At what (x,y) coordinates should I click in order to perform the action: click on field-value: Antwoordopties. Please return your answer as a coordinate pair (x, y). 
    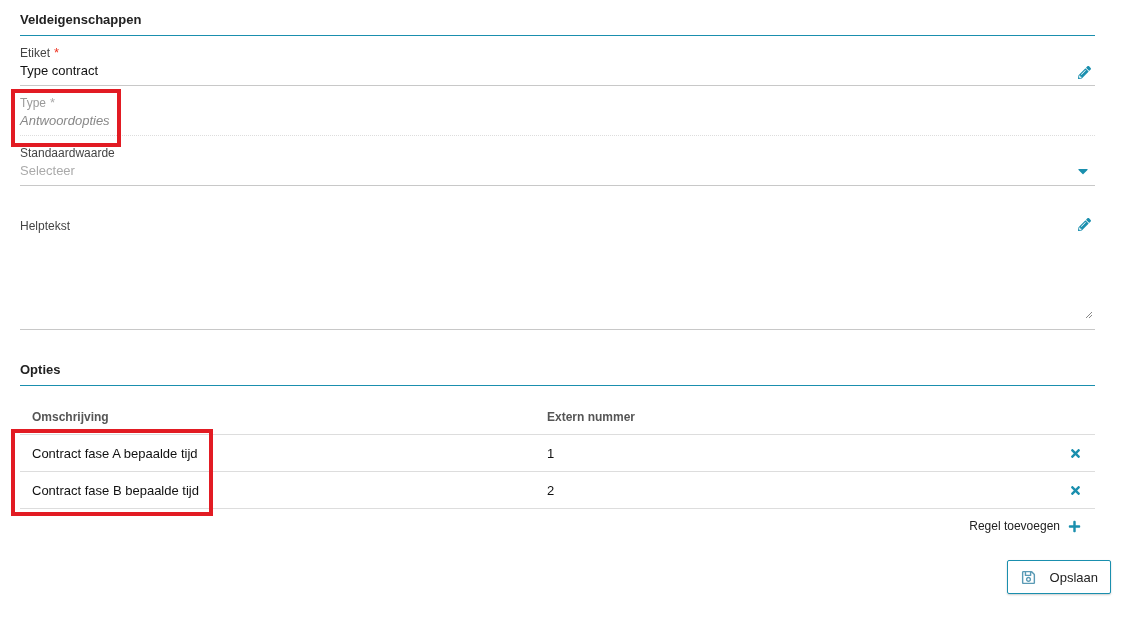
    Looking at the image, I should click on (65, 121).